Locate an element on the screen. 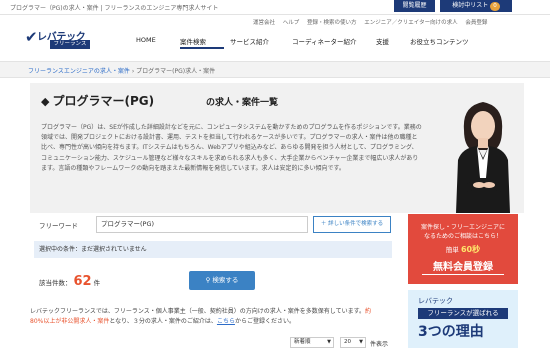 Image resolution: width=550 pixels, height=348 pixels. site-logo: ✔ レバテック フリーランス is located at coordinates (69, 39).